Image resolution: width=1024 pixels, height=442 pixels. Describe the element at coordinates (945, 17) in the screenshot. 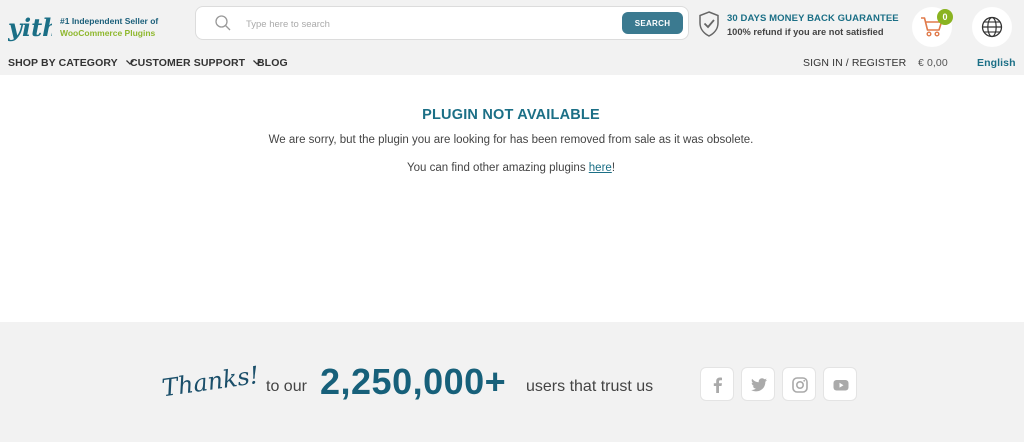

I see `cart-count-badge: 0` at that location.